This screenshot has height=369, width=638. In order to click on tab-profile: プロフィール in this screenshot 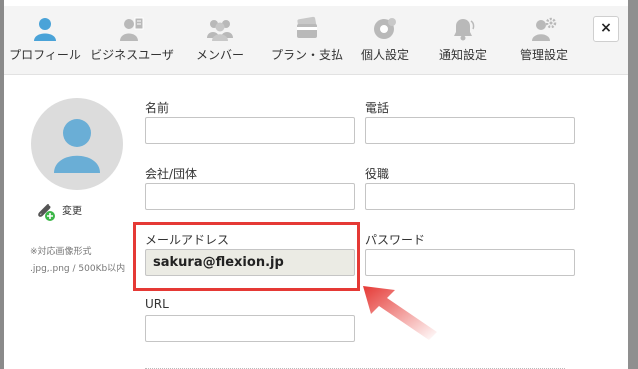, I will do `click(45, 40)`.